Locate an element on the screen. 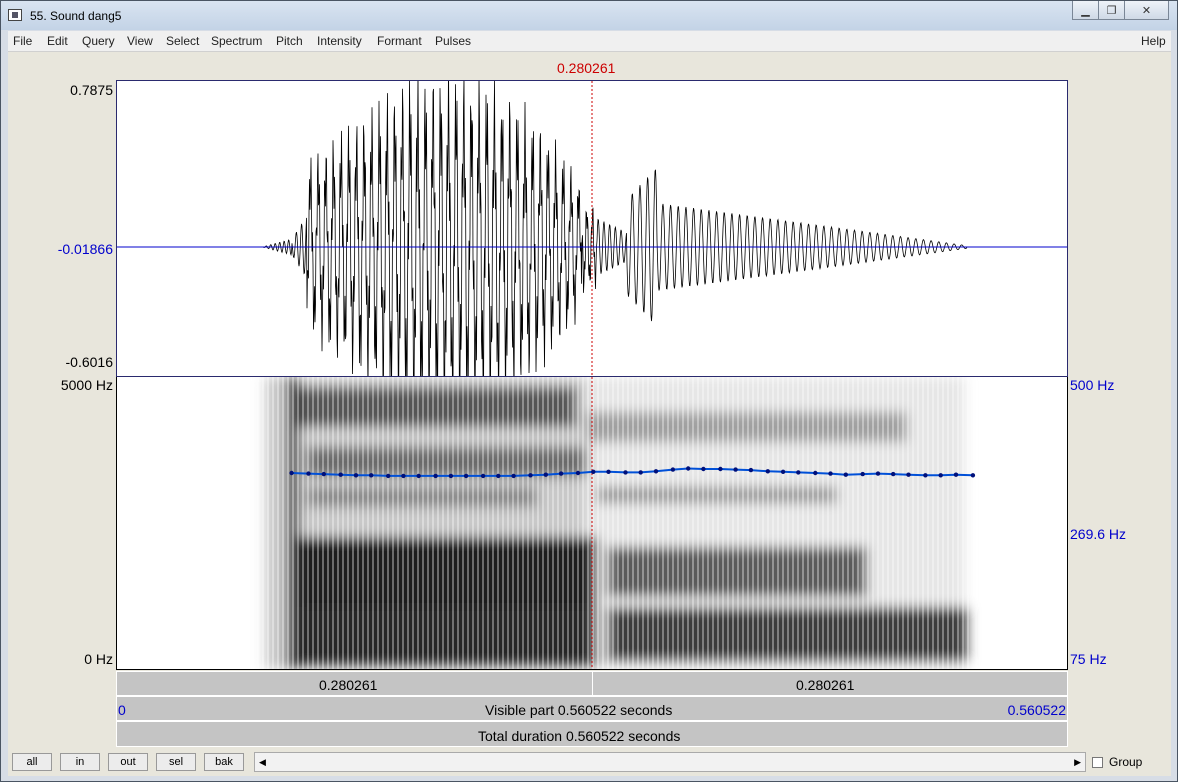 Image resolution: width=1178 pixels, height=782 pixels. restore-icon: ❐ is located at coordinates (1111, 10).